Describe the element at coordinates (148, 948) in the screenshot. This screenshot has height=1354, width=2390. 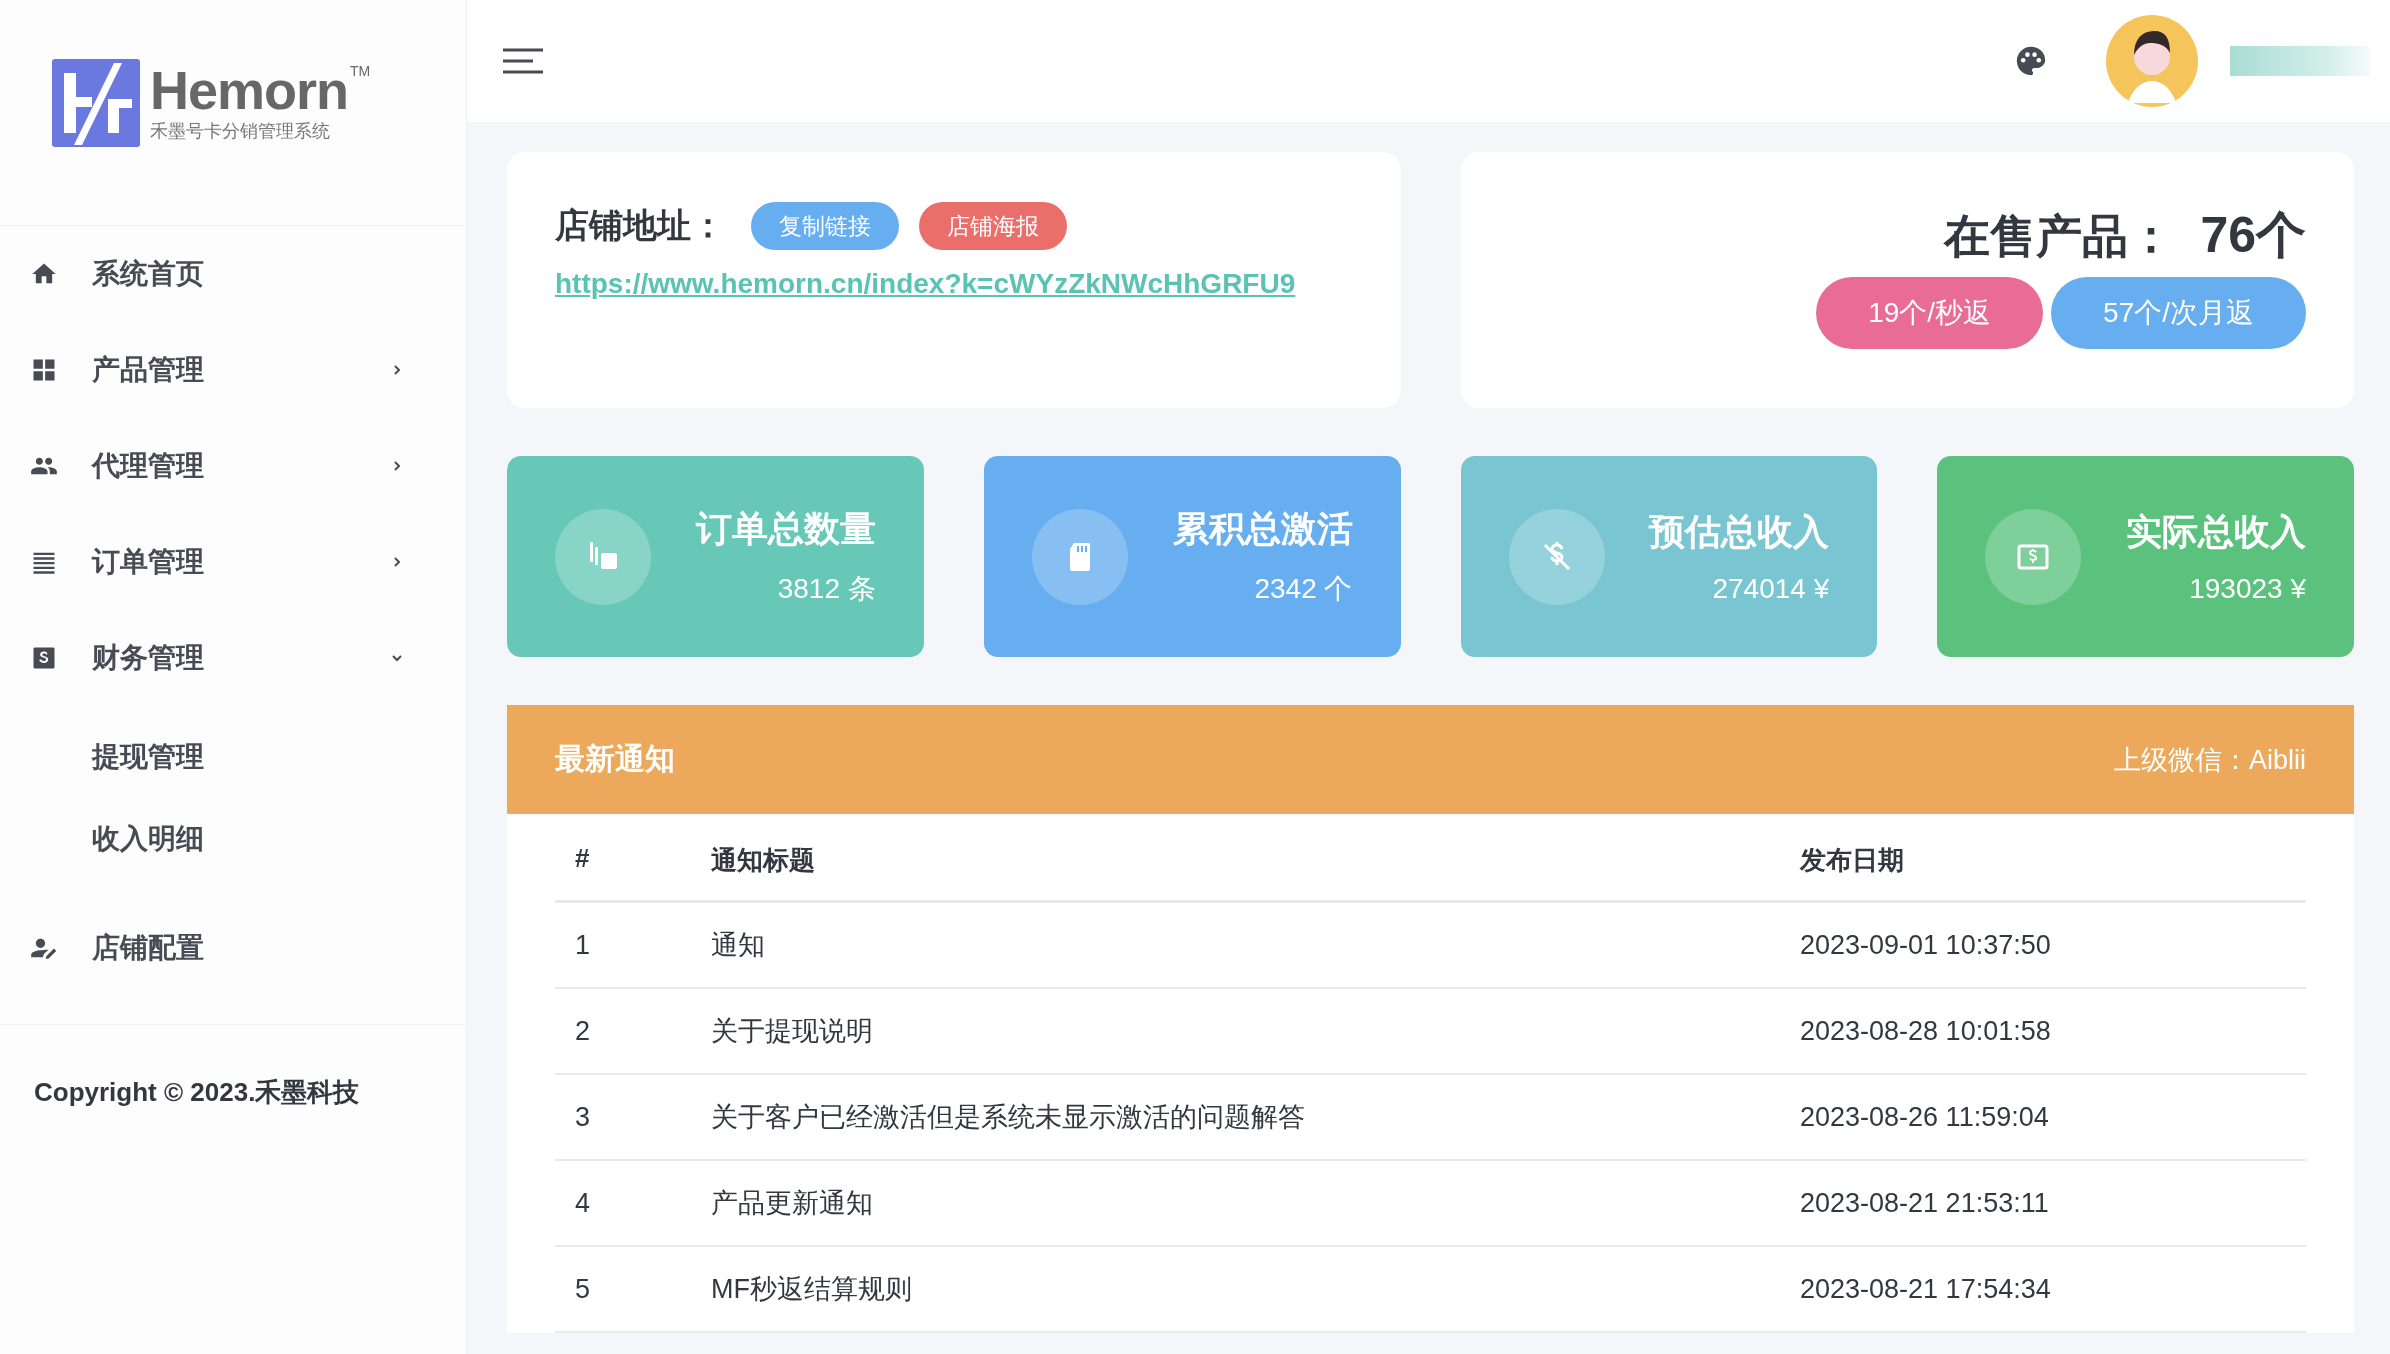
I see `menu-label: 店铺配置` at that location.